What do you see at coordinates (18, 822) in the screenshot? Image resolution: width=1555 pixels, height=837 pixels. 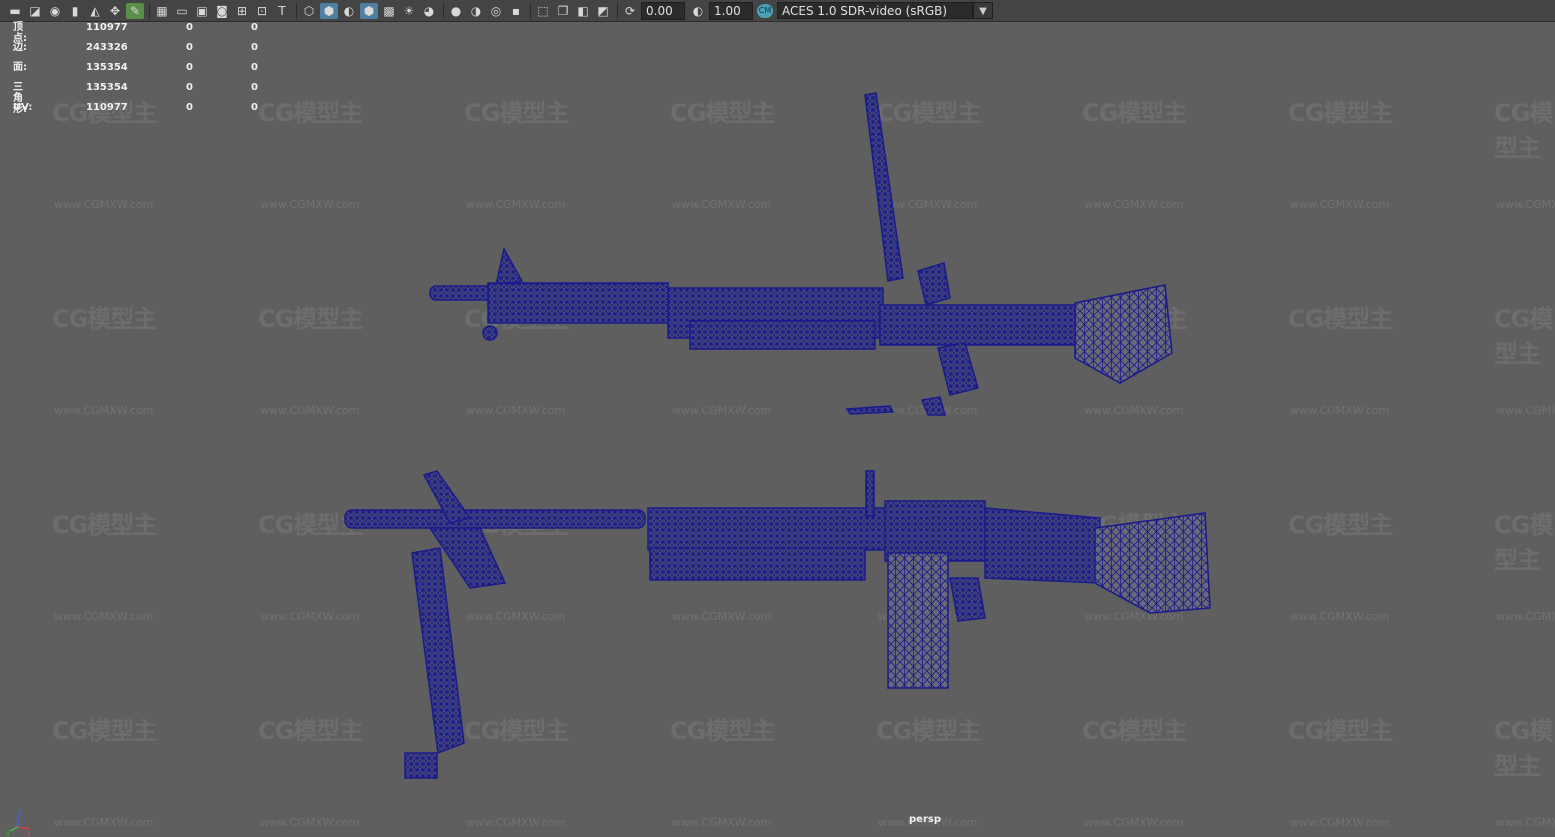 I see `axis-gizmo: z x y` at bounding box center [18, 822].